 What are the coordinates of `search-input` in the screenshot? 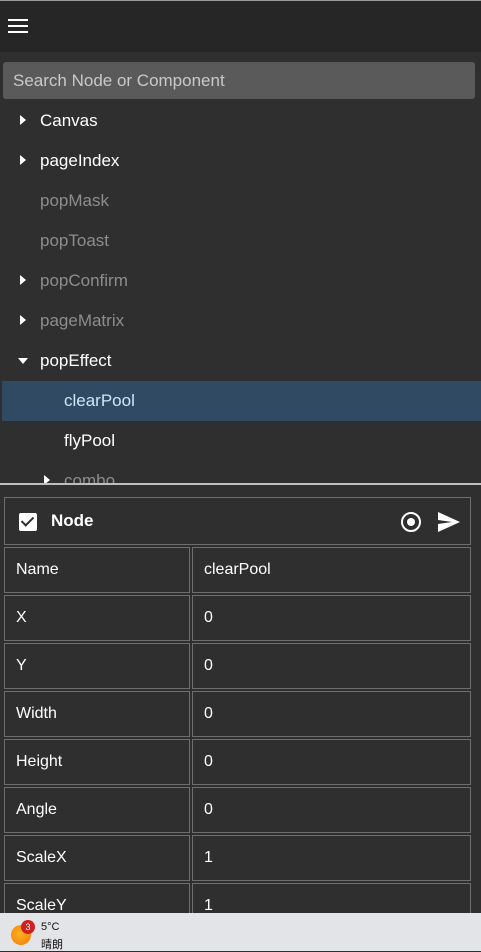 It's located at (239, 80).